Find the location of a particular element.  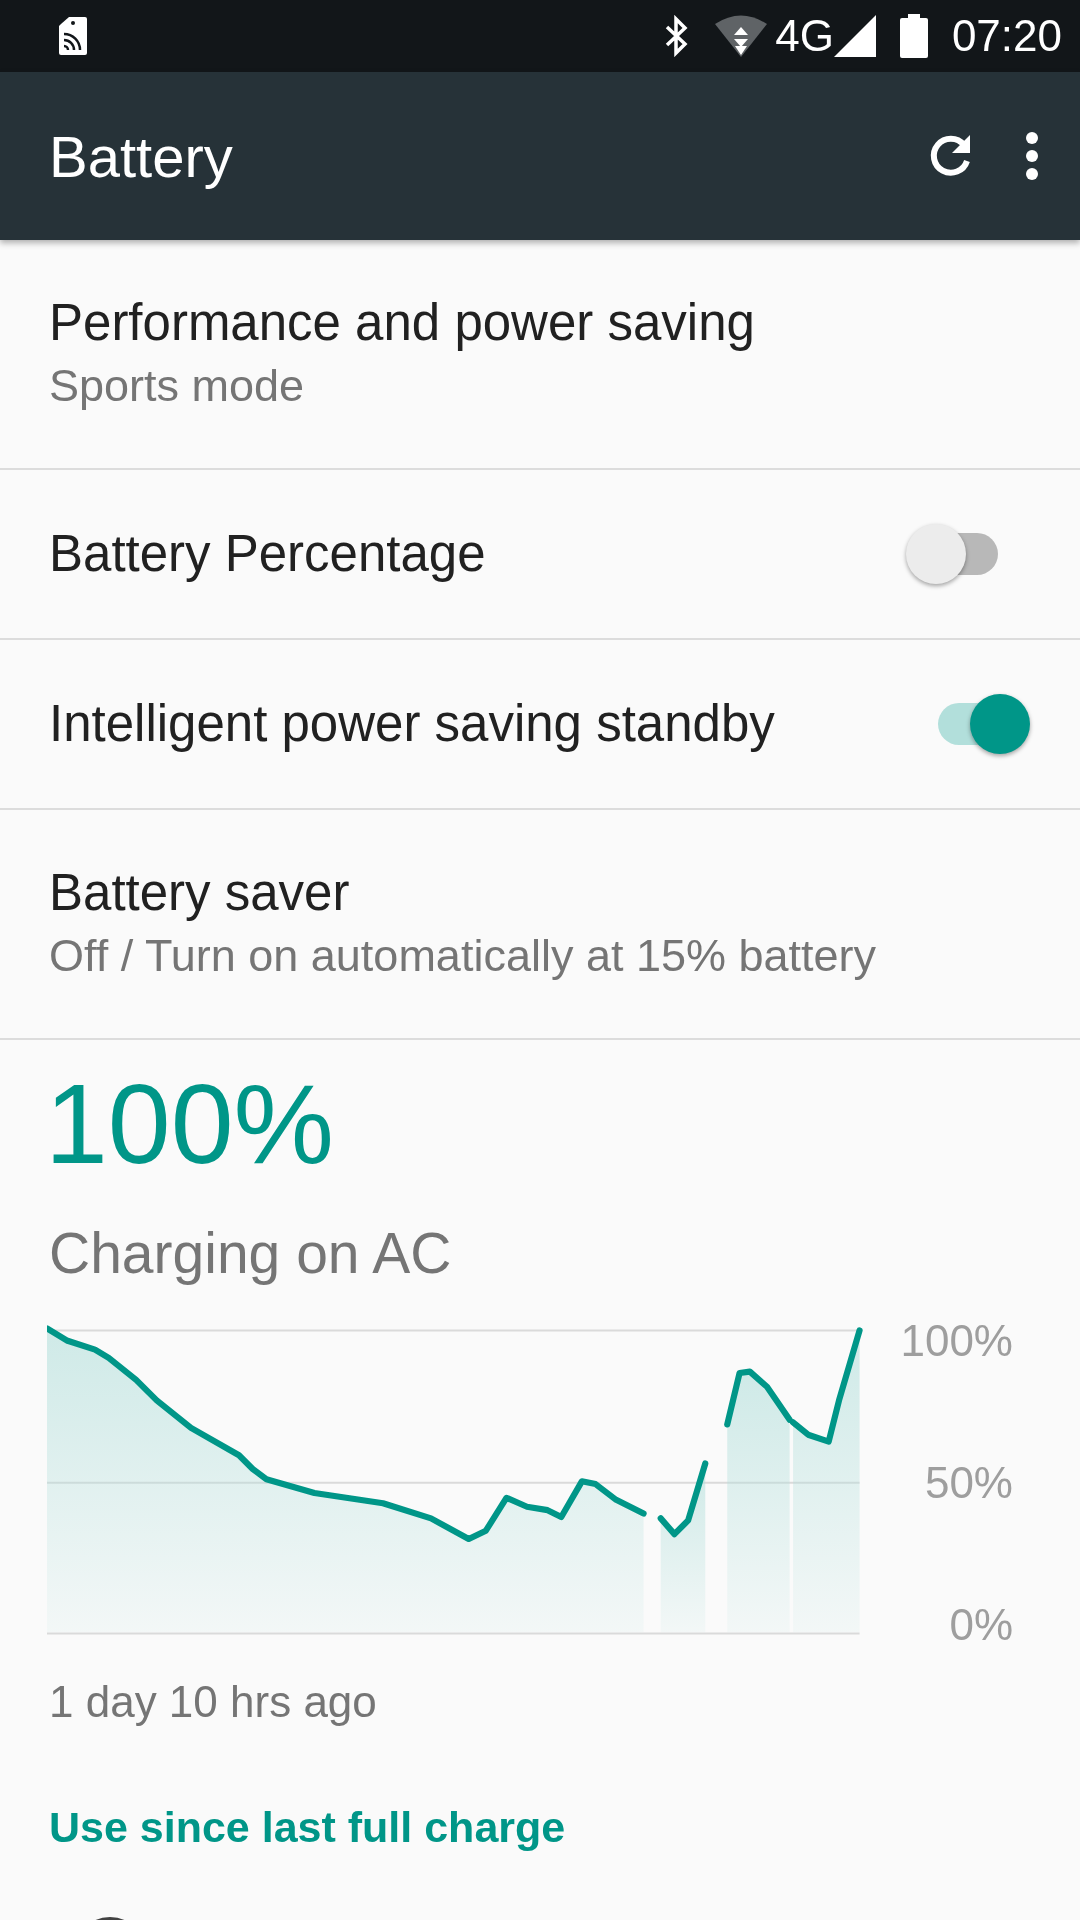

battery-icon is located at coordinates (913, 36).